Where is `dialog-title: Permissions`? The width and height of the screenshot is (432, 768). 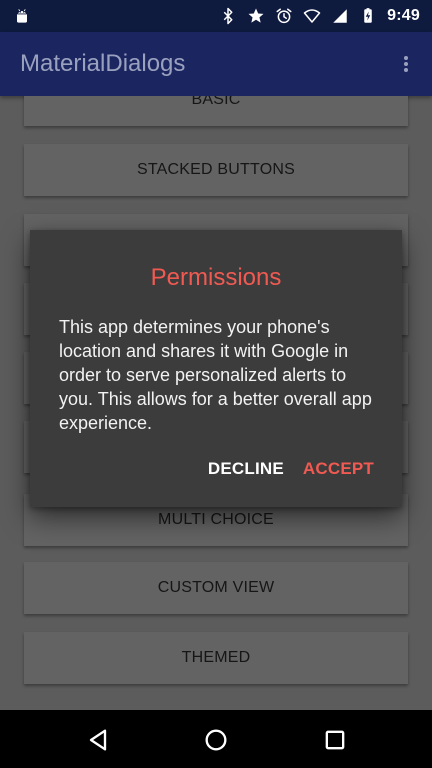 dialog-title: Permissions is located at coordinates (216, 277).